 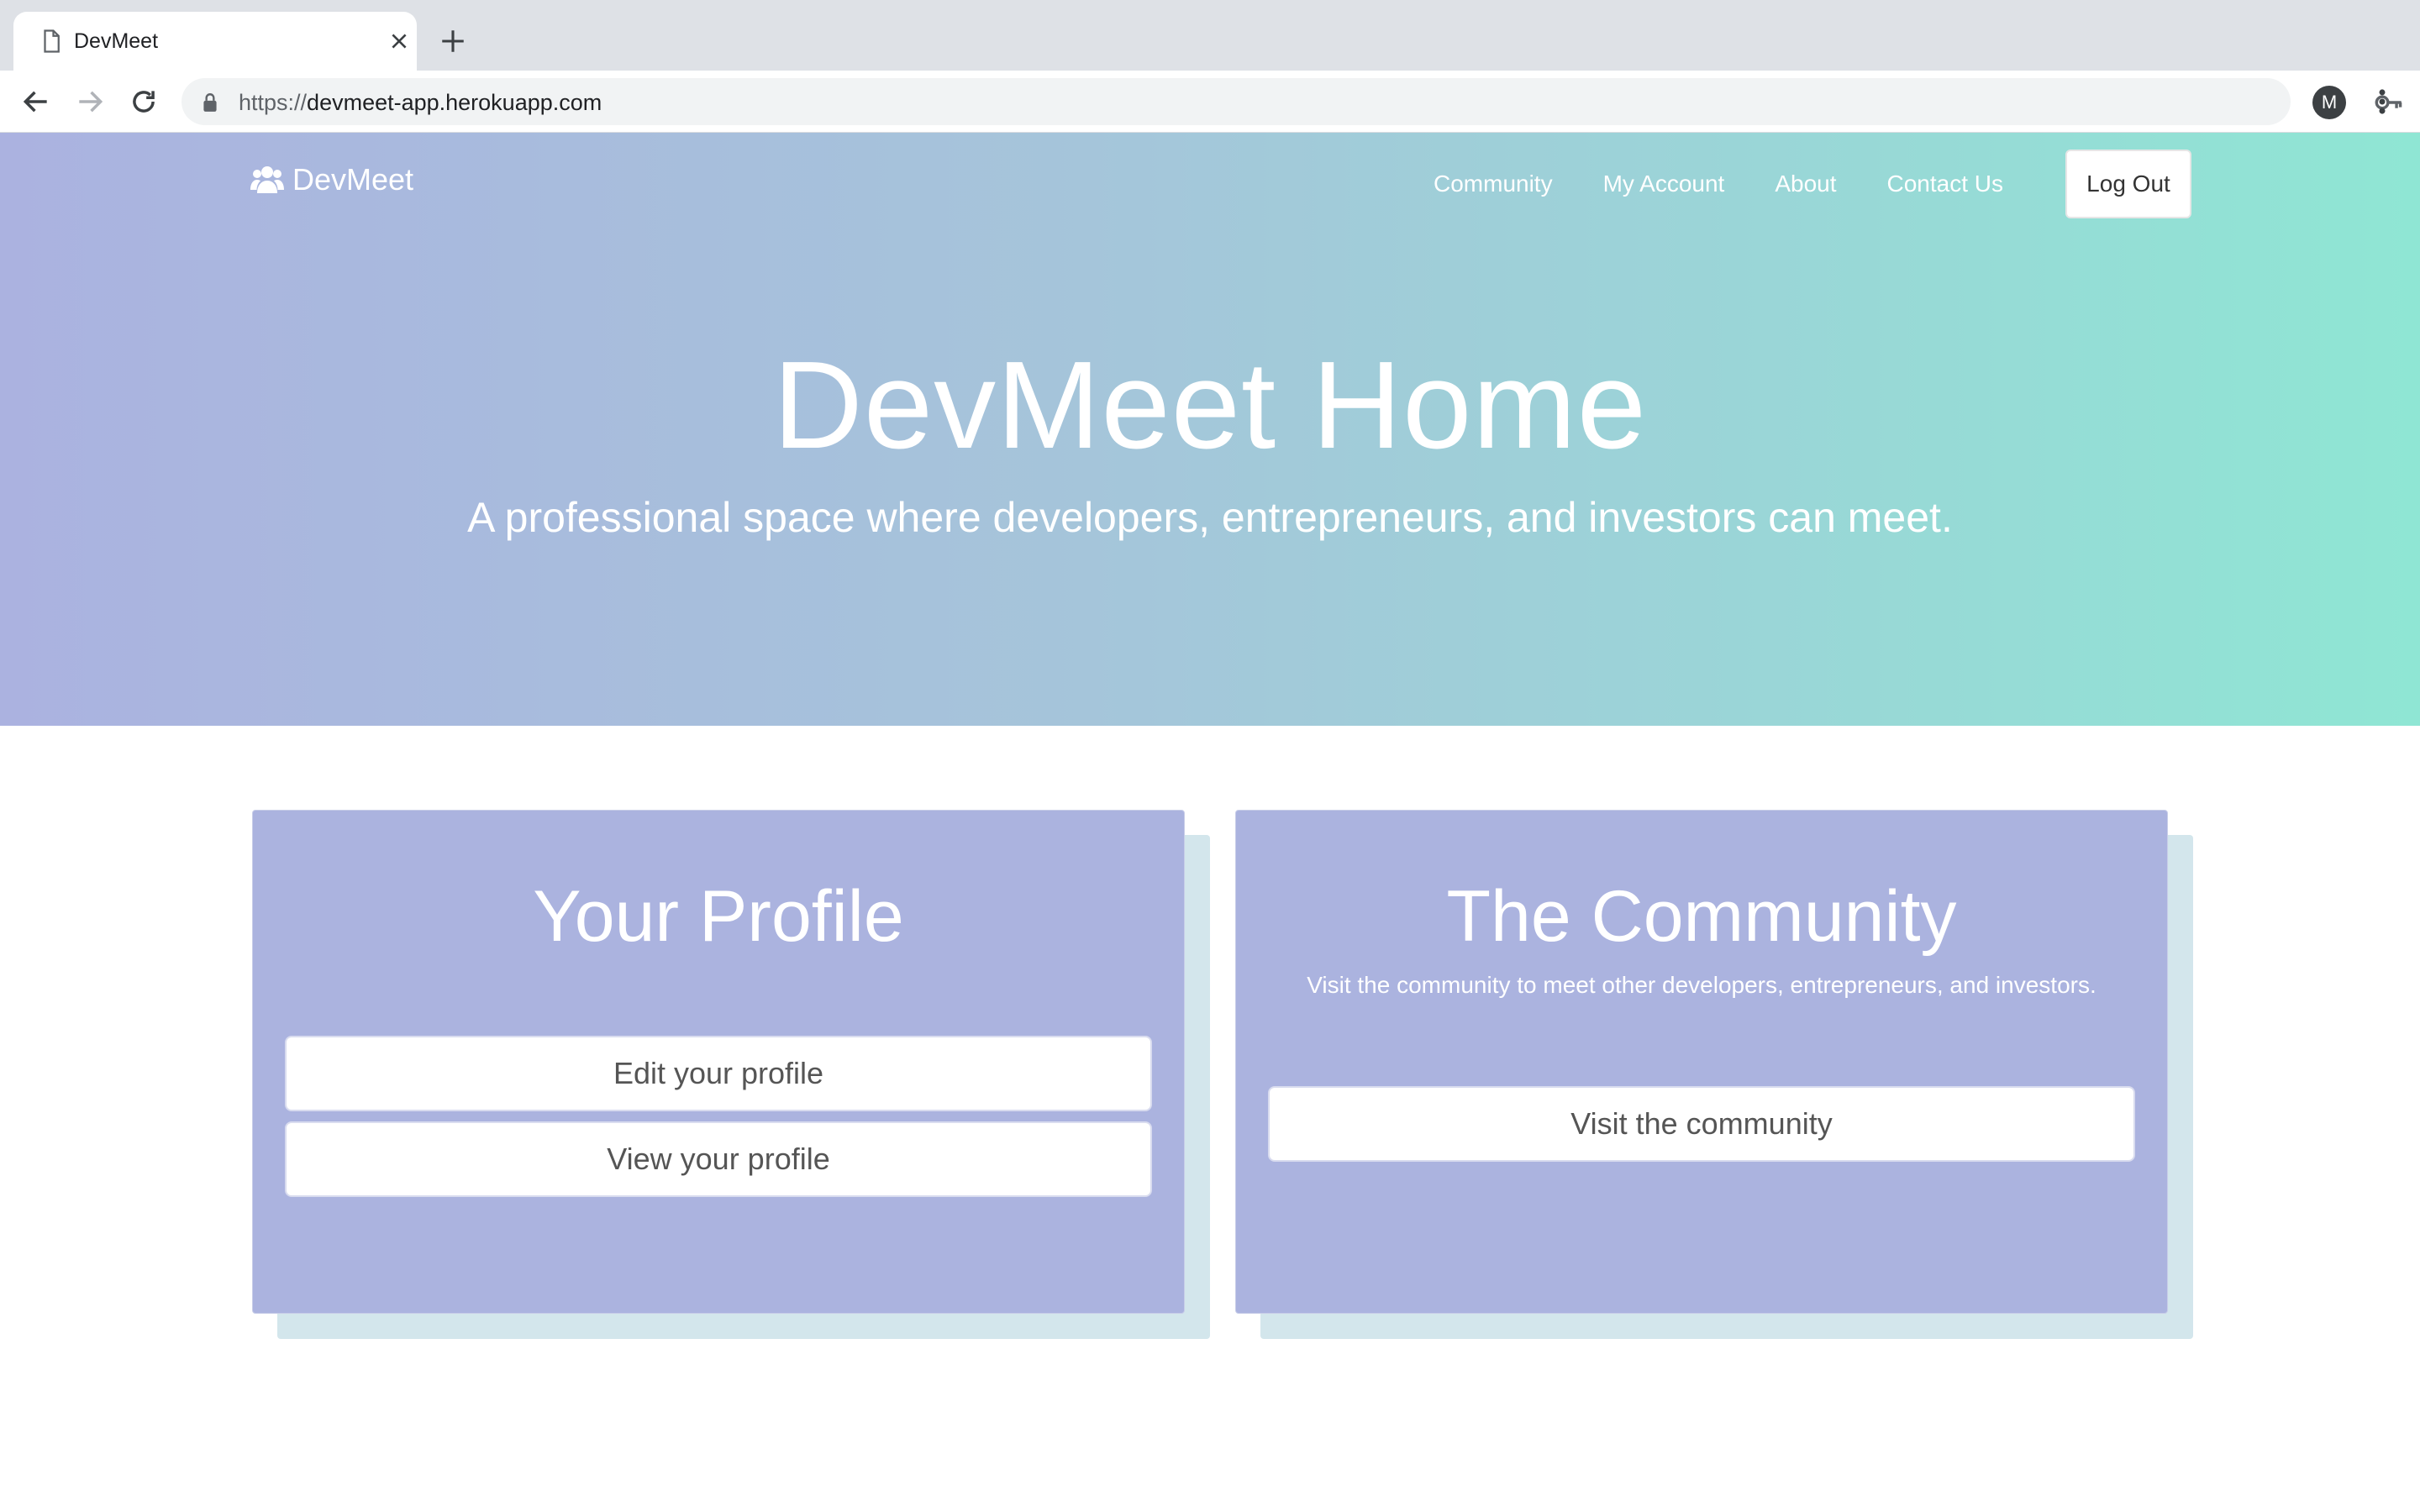 I want to click on brand-logo: DevMeet, so click(x=331, y=179).